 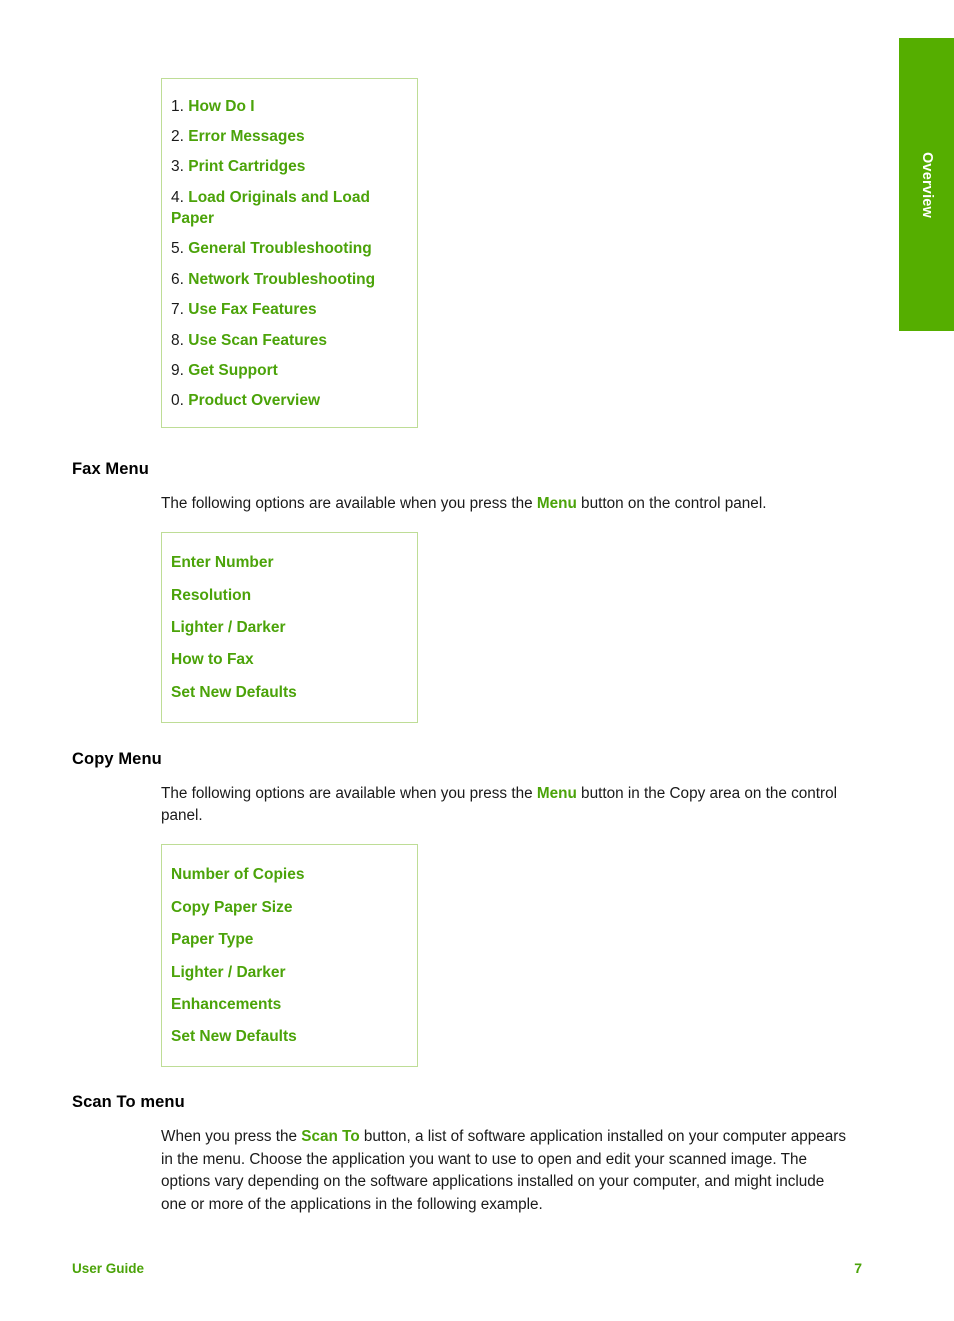 I want to click on help-menu-item: 7. Use Fax Features, so click(x=289, y=310).